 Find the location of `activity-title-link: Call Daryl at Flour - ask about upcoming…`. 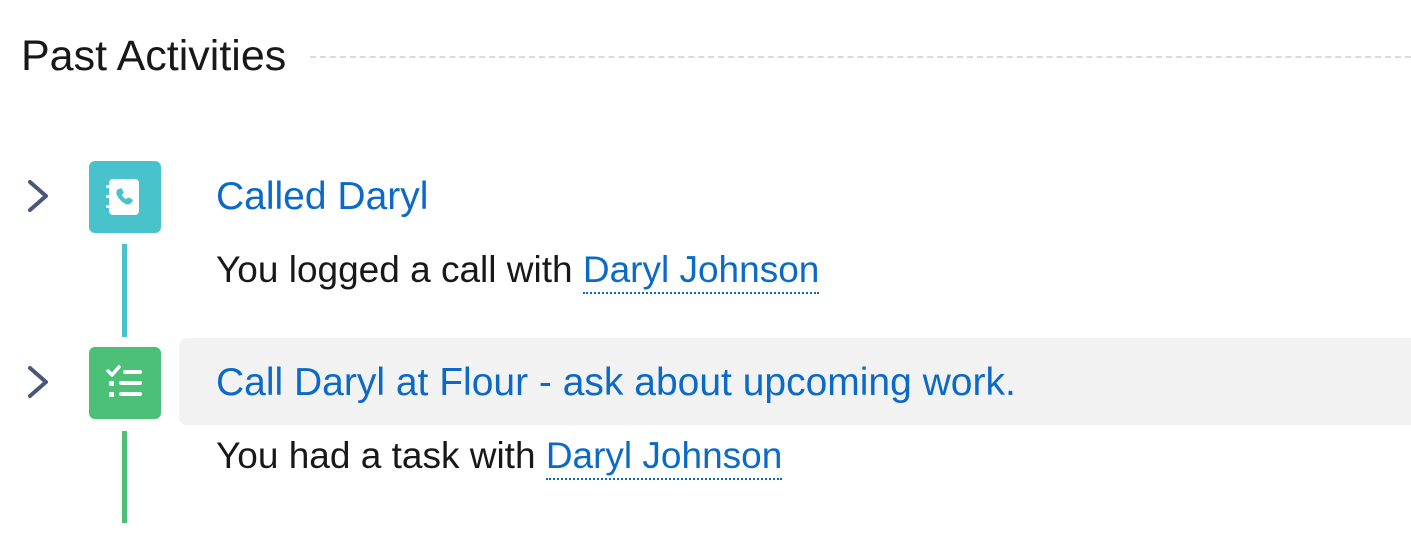

activity-title-link: Call Daryl at Flour - ask about upcoming… is located at coordinates (616, 383).